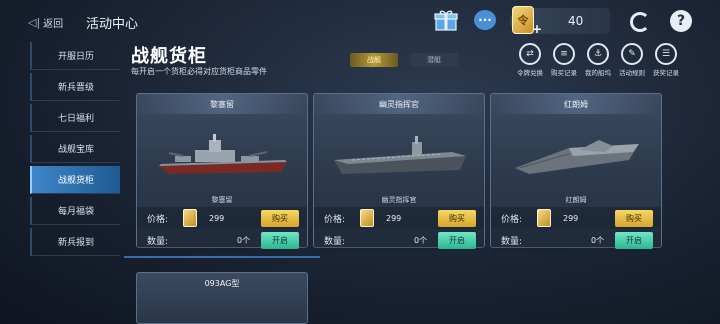 This screenshot has width=720, height=324. I want to click on sidebar-item-warship-container: 战舰货柜, so click(75, 180).